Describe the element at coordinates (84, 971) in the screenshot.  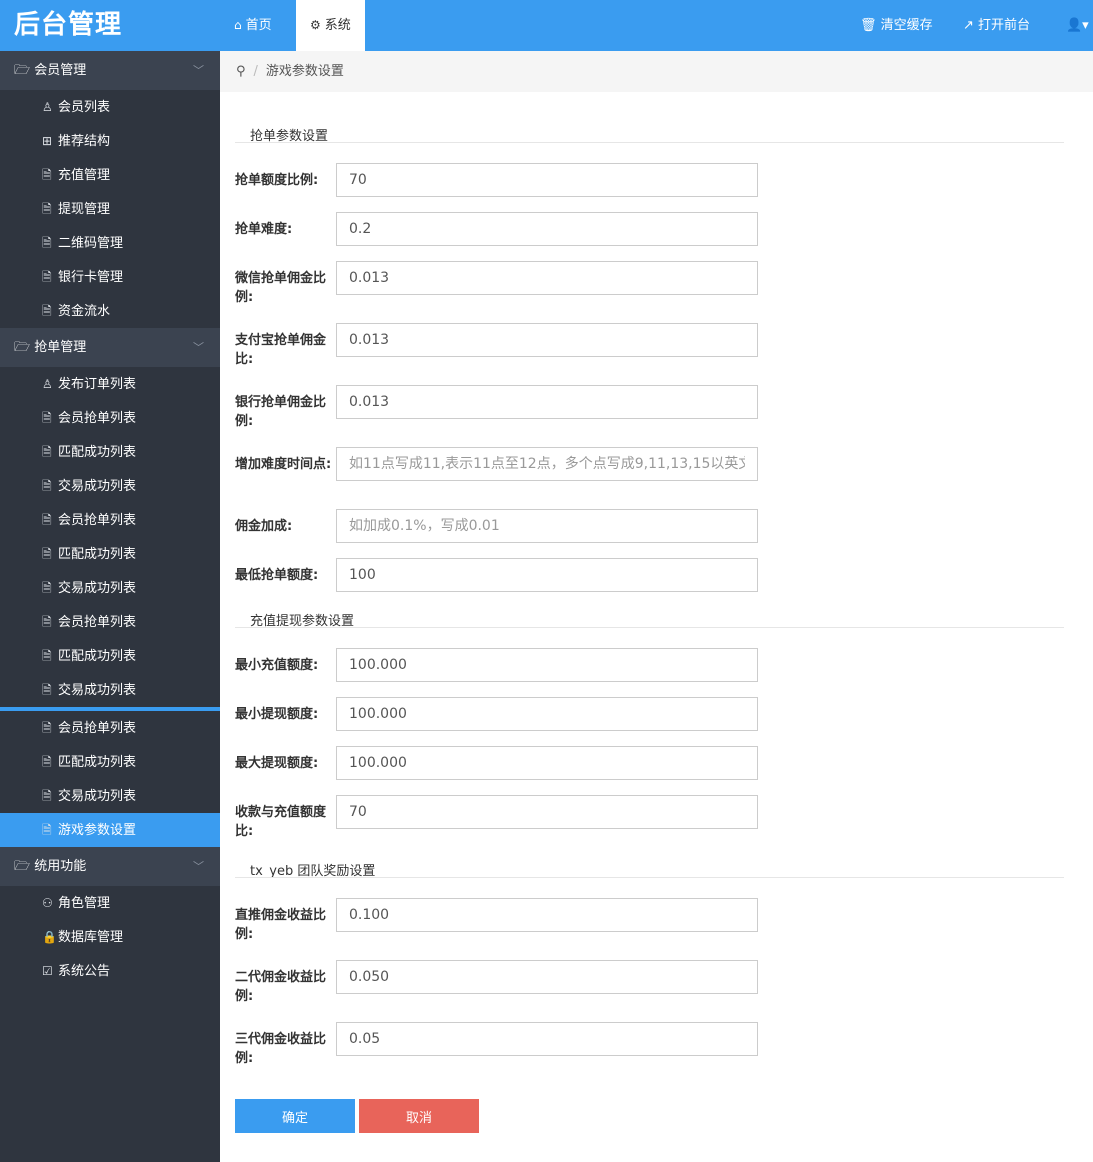
I see `sidebar-item-label: 系统公告` at that location.